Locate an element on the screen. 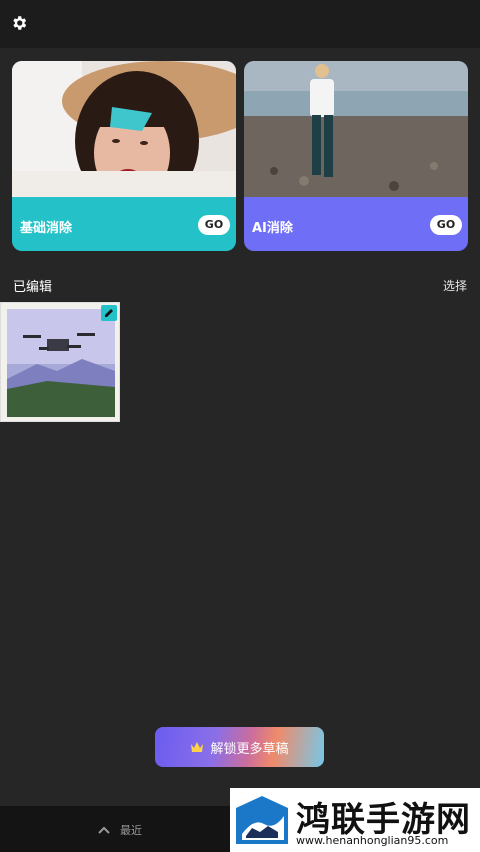 This screenshot has height=852, width=480. pencil-icon is located at coordinates (109, 313).